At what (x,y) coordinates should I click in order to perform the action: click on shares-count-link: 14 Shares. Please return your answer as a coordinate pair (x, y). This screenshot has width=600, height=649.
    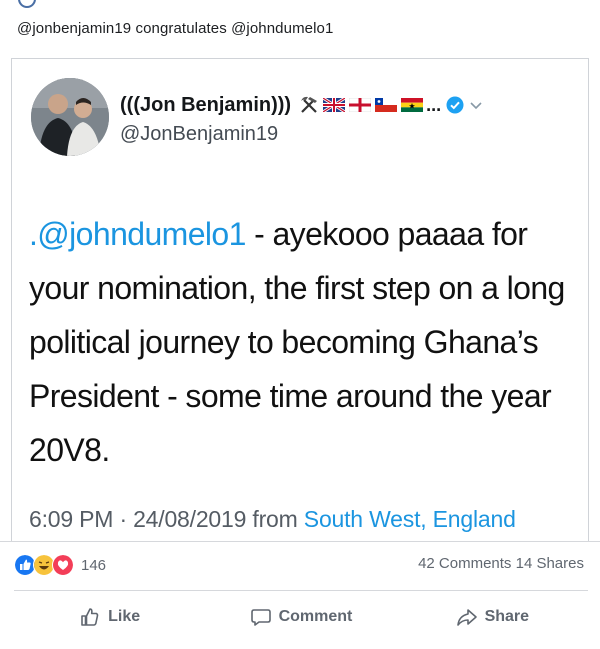
    Looking at the image, I should click on (550, 563).